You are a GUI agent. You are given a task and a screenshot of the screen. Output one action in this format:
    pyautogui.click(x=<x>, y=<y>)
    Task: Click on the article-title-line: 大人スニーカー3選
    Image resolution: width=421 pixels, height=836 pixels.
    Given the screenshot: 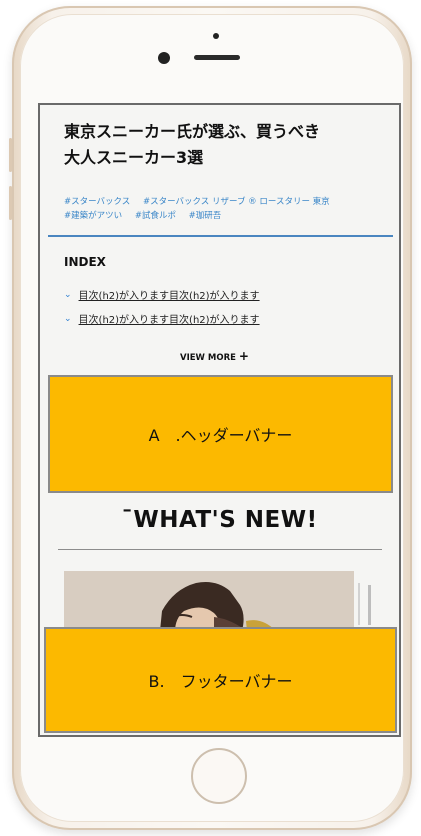 What is the action you would take?
    pyautogui.click(x=134, y=157)
    